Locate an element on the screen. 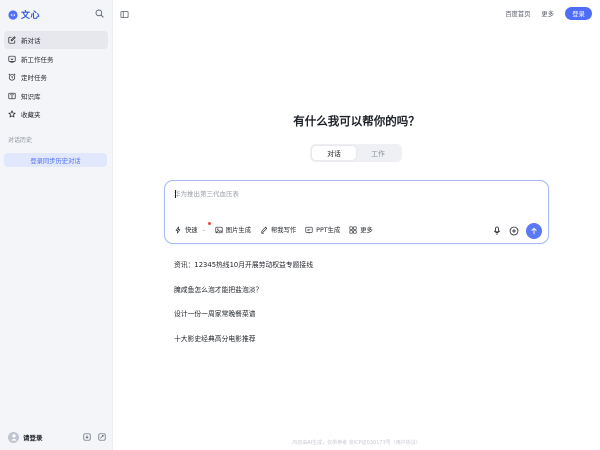 Image resolution: width=600 pixels, height=450 pixels. new-badge-dot is located at coordinates (209, 223).